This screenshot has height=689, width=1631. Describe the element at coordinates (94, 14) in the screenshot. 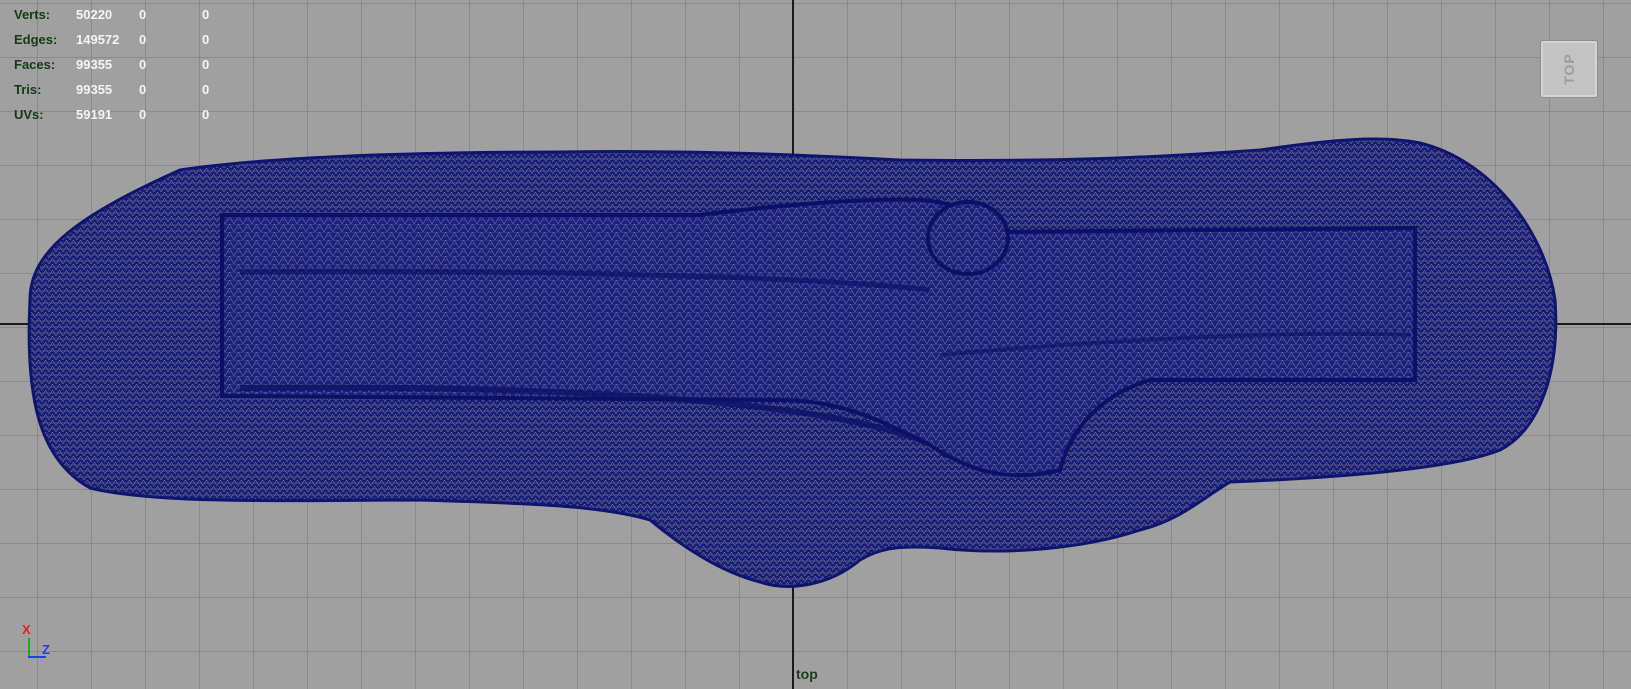

I see `hud-value: 50220` at that location.